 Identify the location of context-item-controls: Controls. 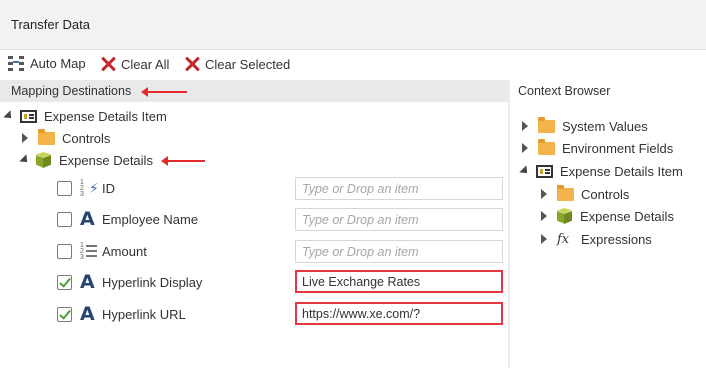
(585, 194).